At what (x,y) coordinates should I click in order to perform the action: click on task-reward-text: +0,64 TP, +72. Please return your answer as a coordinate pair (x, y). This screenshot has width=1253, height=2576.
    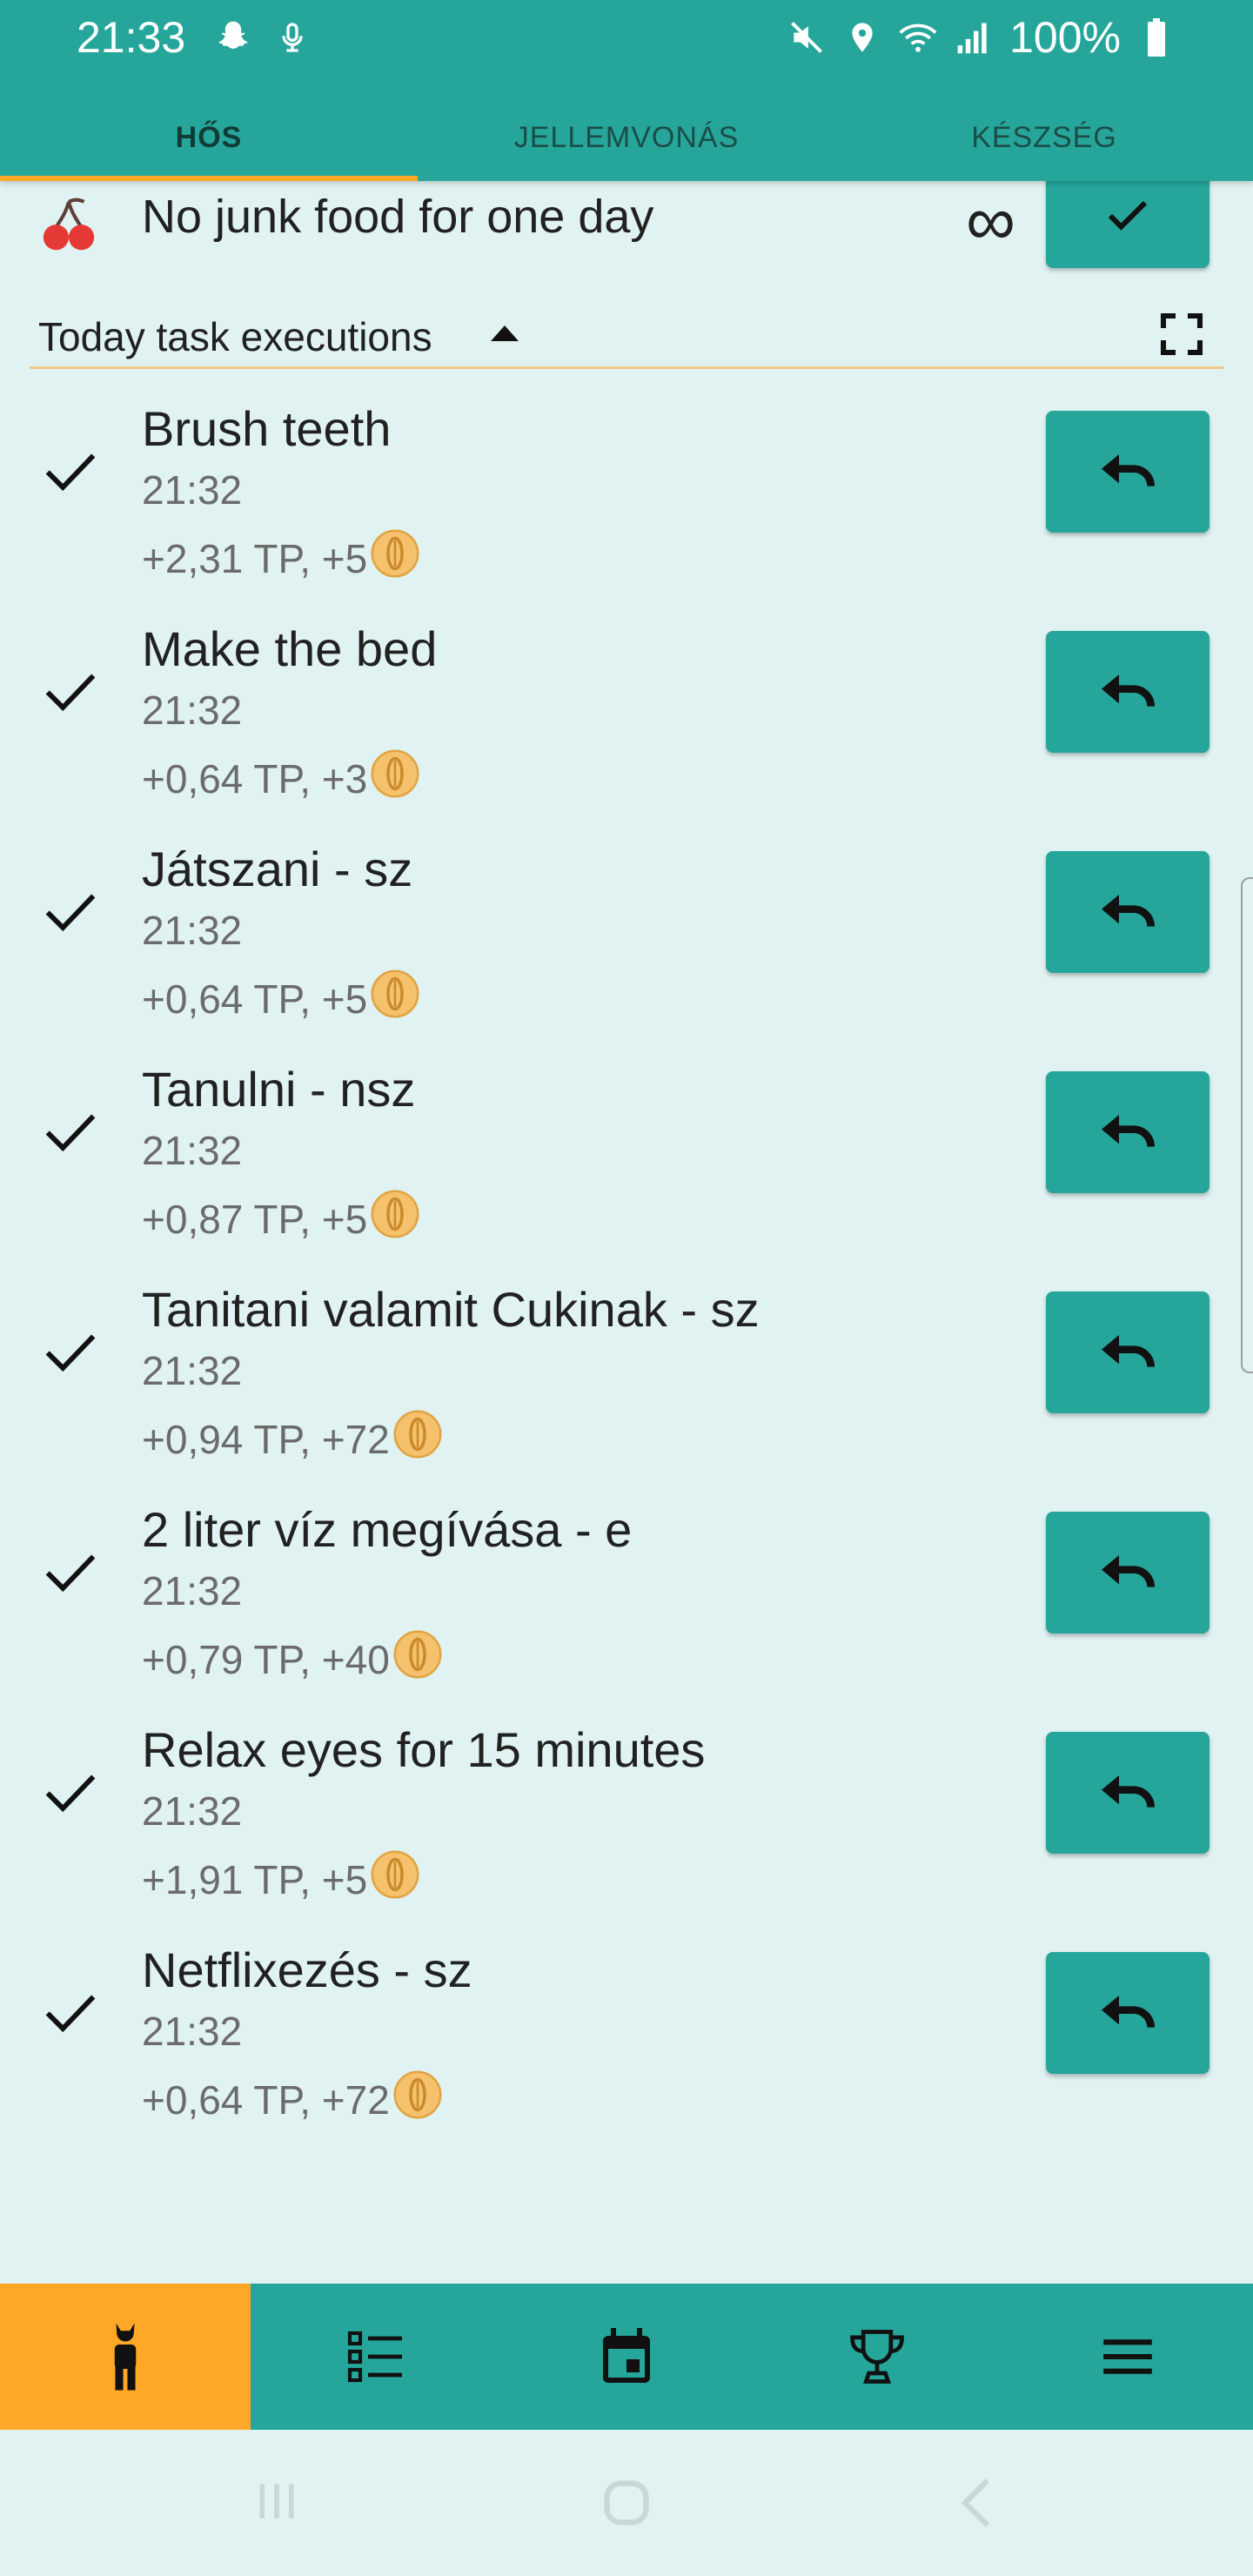
    Looking at the image, I should click on (266, 2099).